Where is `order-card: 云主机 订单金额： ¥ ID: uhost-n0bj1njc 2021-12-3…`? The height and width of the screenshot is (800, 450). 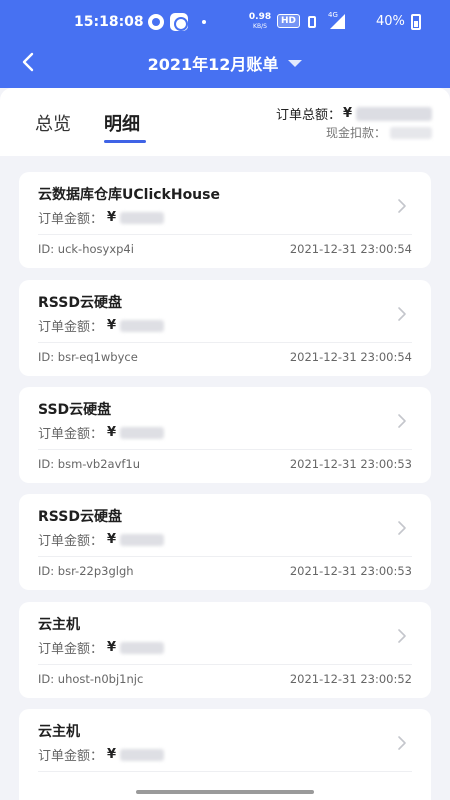
order-card: 云主机 订单金额： ¥ ID: uhost-n0bj1njc 2021-12-3… is located at coordinates (225, 650).